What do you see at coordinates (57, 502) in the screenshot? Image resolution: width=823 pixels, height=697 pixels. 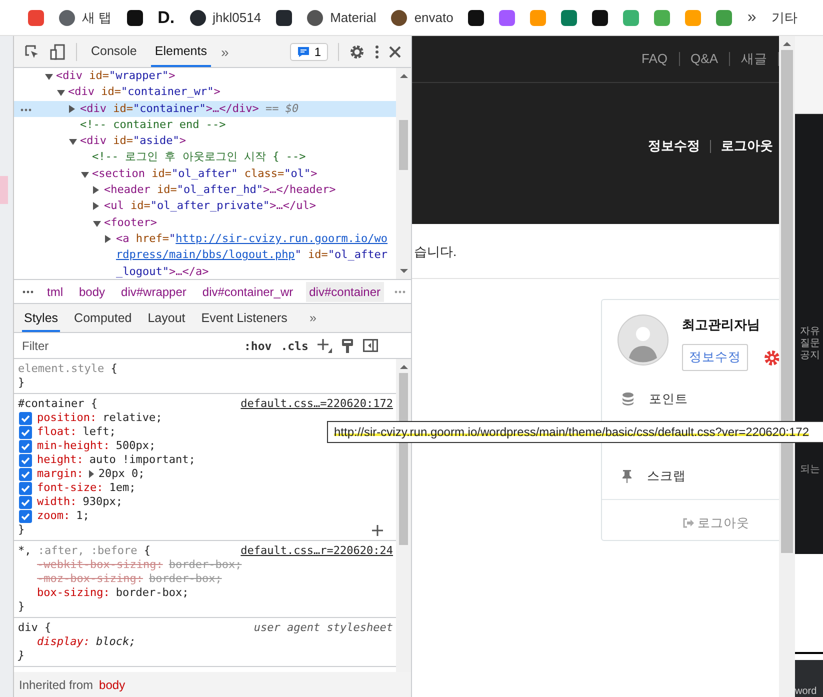 I see `property-name: width:` at bounding box center [57, 502].